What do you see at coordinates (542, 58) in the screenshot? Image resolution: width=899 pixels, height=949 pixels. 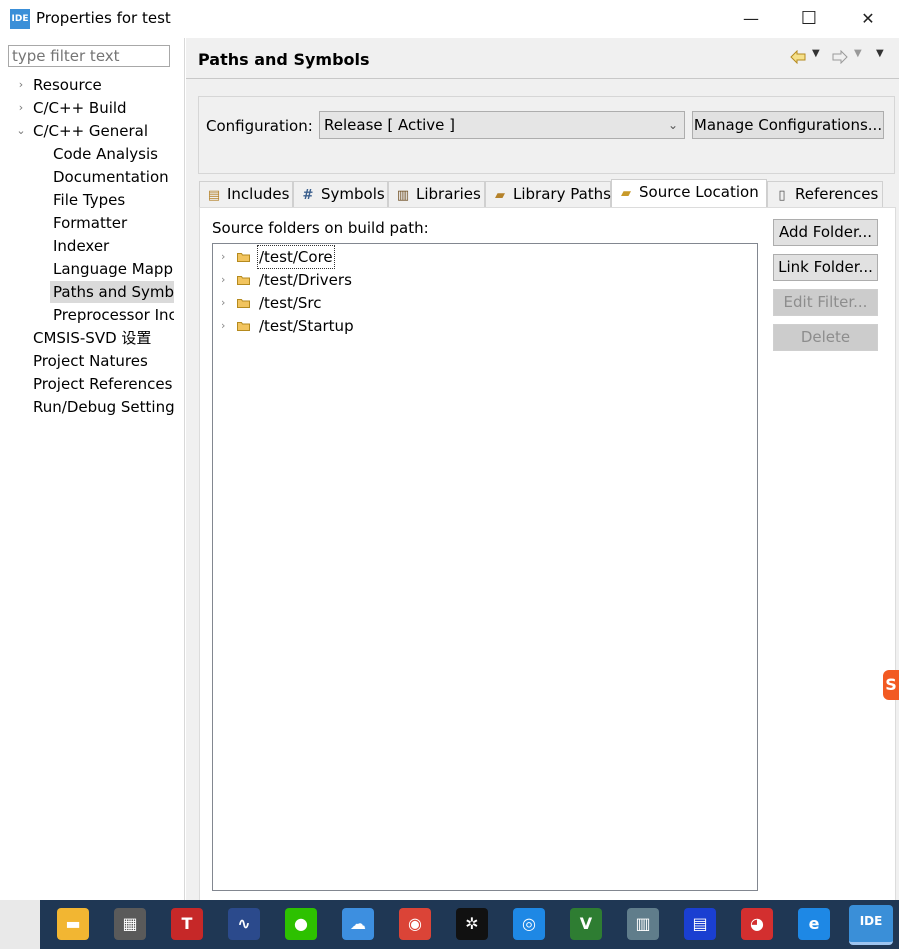 I see `page-header: Paths and Symbols ▼ ▼ ▼` at bounding box center [542, 58].